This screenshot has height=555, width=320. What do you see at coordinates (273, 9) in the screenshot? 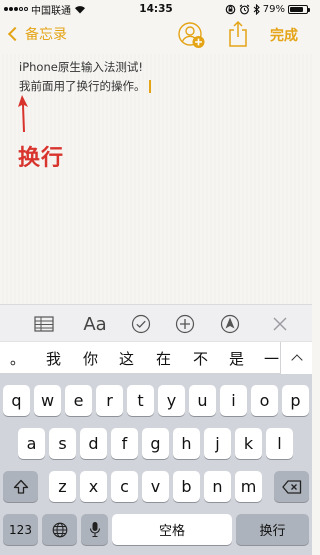
I see `battery-percent: 79%` at bounding box center [273, 9].